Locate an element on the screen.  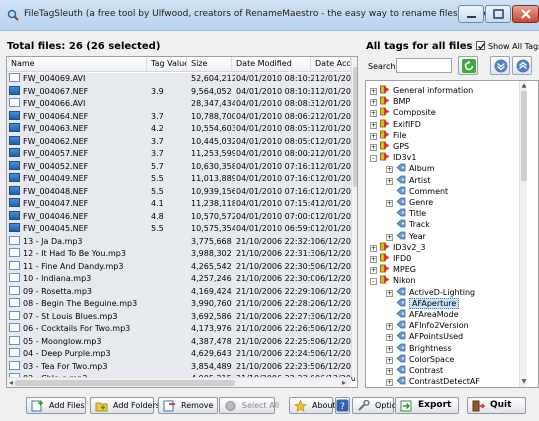
tag-tree-vertical-scrollbar: ▲ ▼ is located at coordinates (523, 234).